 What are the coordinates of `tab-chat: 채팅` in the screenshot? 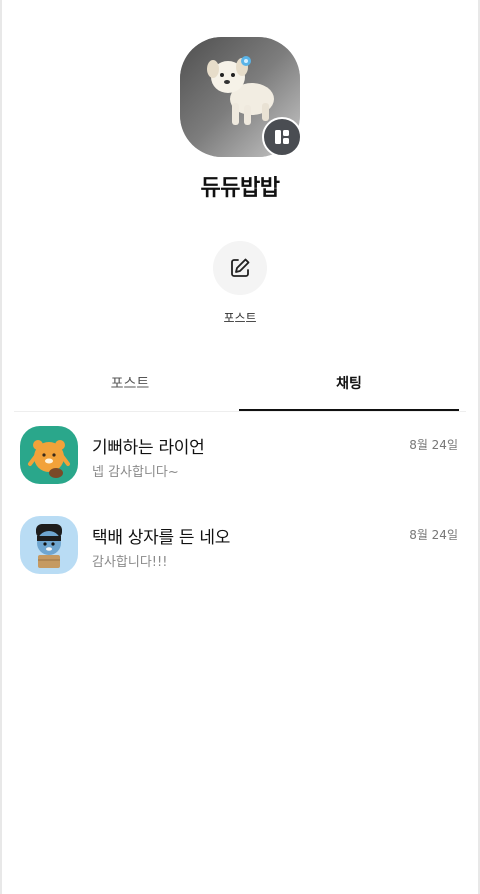 It's located at (349, 384).